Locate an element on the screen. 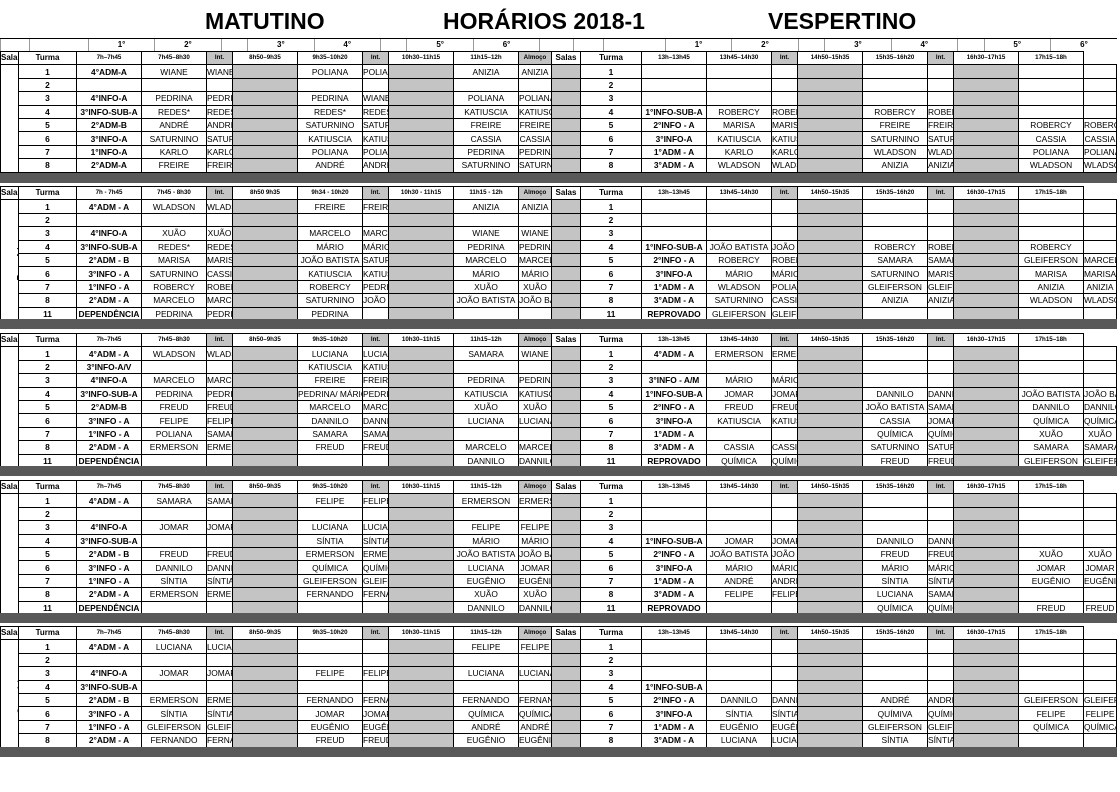  teacher-cell: JOÃO BATISTA is located at coordinates (375, 300).